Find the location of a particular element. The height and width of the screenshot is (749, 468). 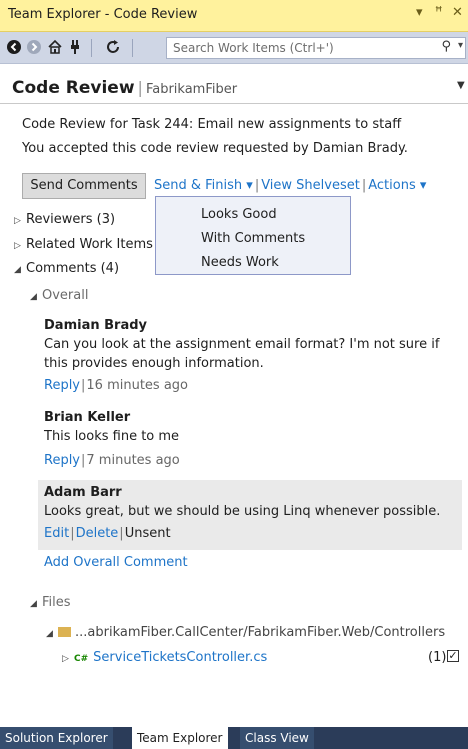

comment-text-line: this provides enough information. is located at coordinates (154, 363).